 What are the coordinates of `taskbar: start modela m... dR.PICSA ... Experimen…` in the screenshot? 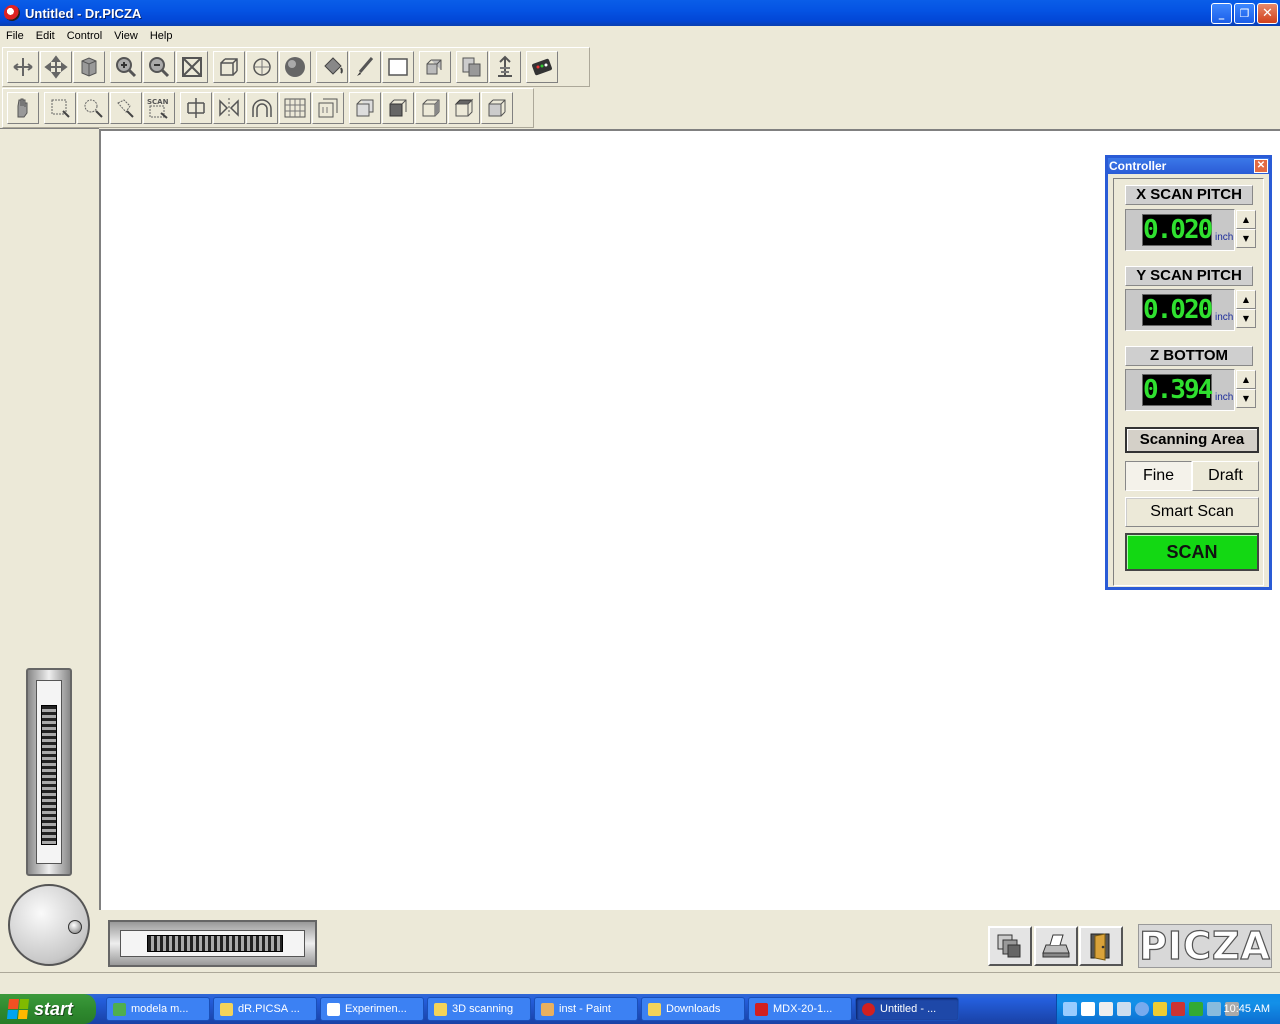 It's located at (640, 1009).